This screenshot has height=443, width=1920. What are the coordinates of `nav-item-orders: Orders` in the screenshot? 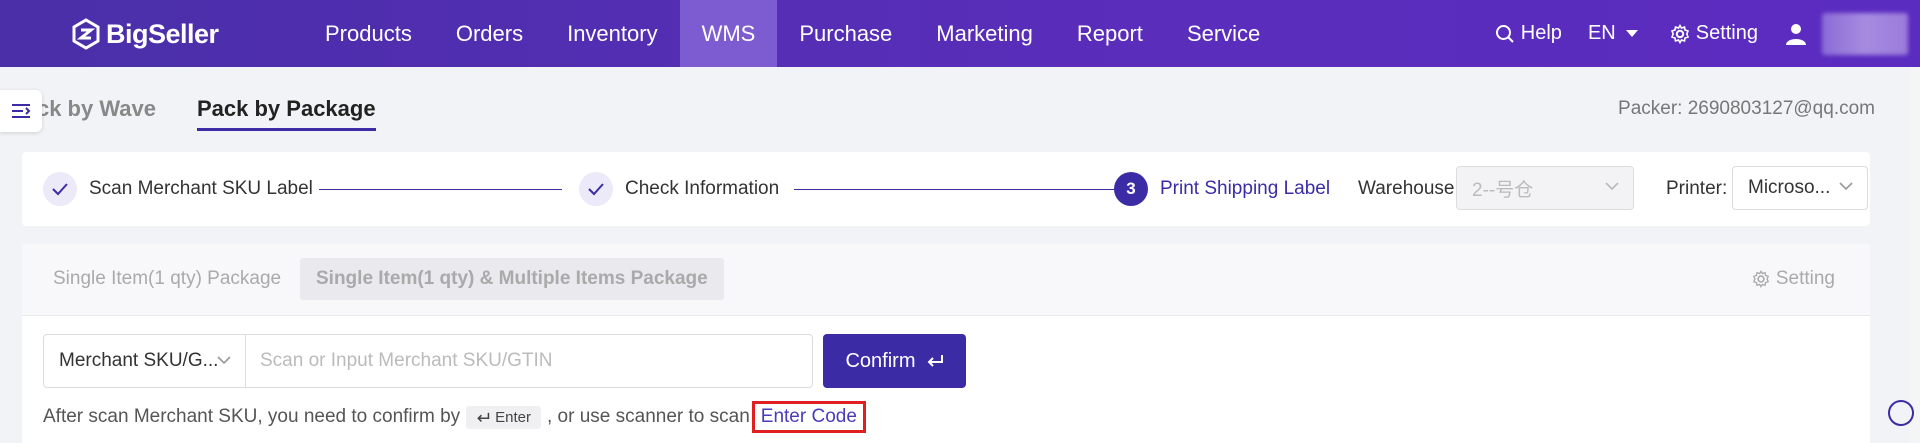 It's located at (489, 33).